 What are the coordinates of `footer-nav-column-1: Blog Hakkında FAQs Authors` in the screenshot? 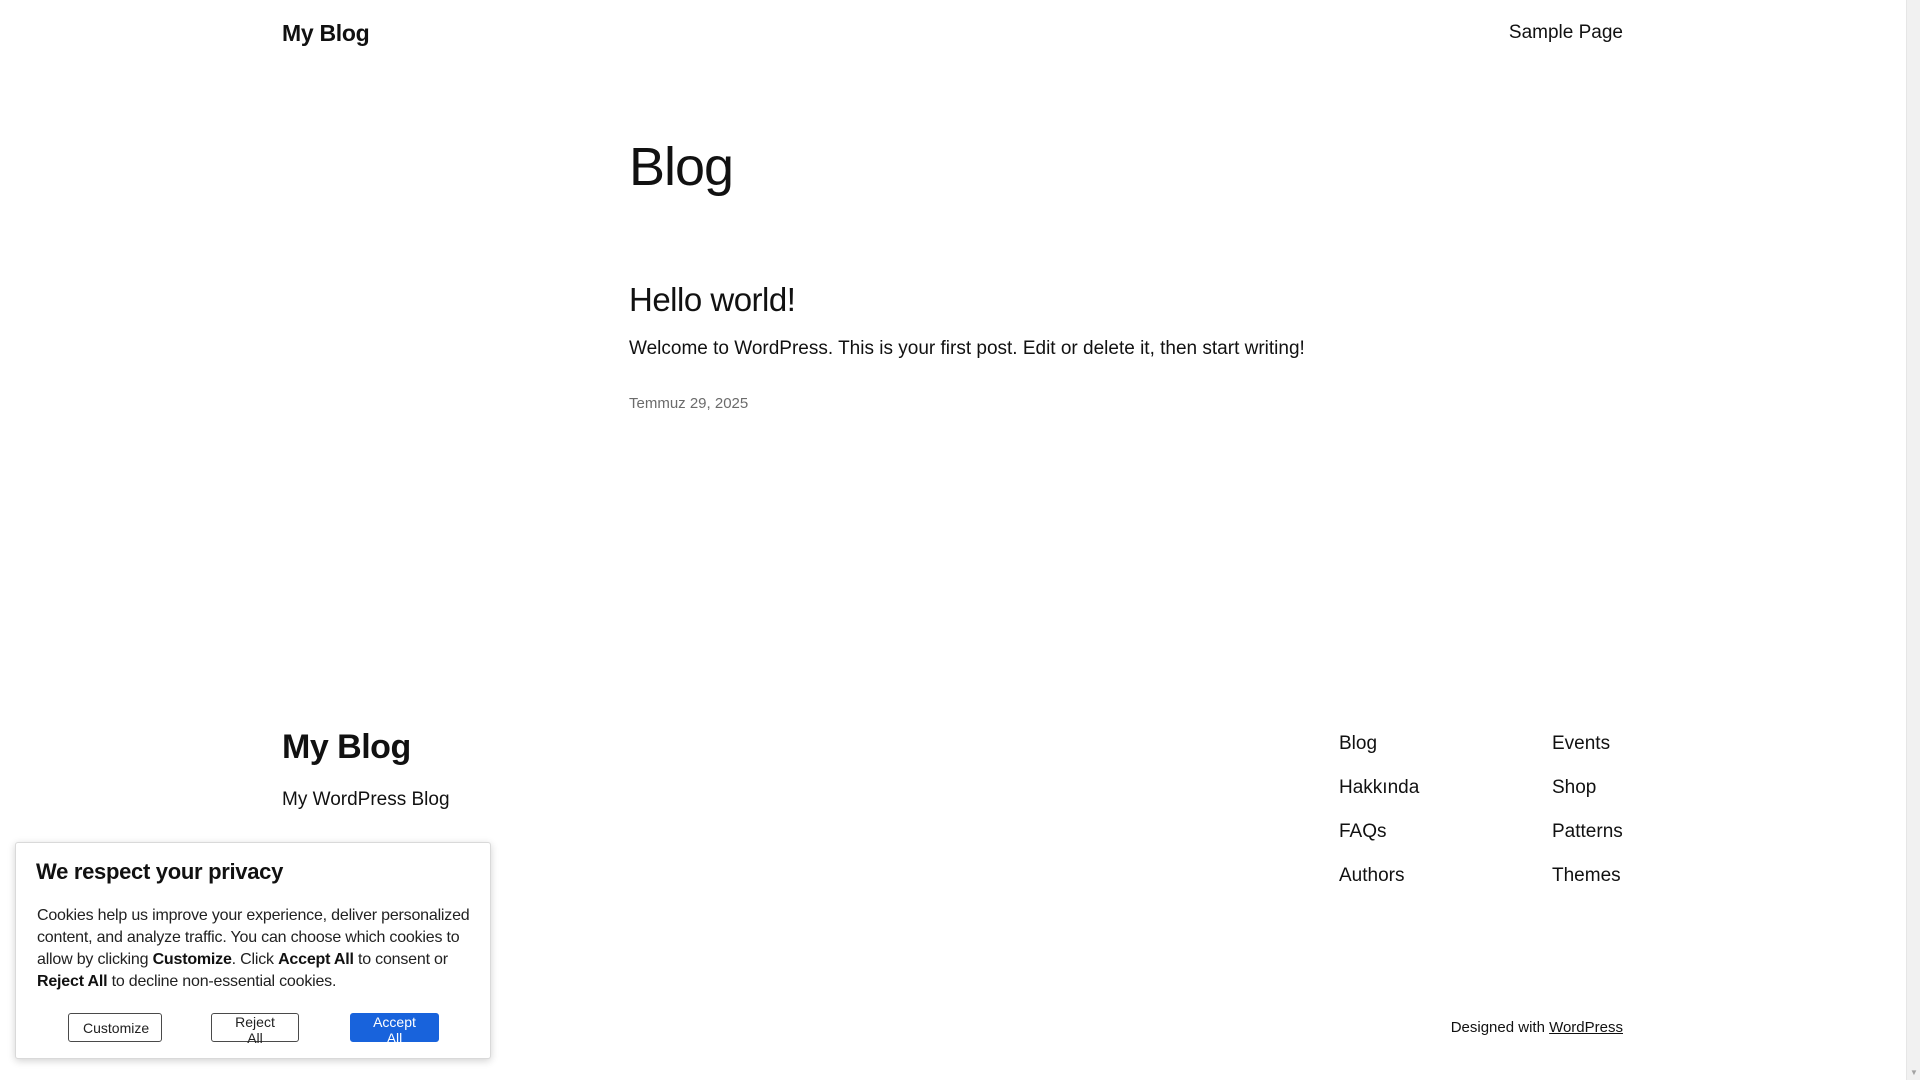 It's located at (1379, 821).